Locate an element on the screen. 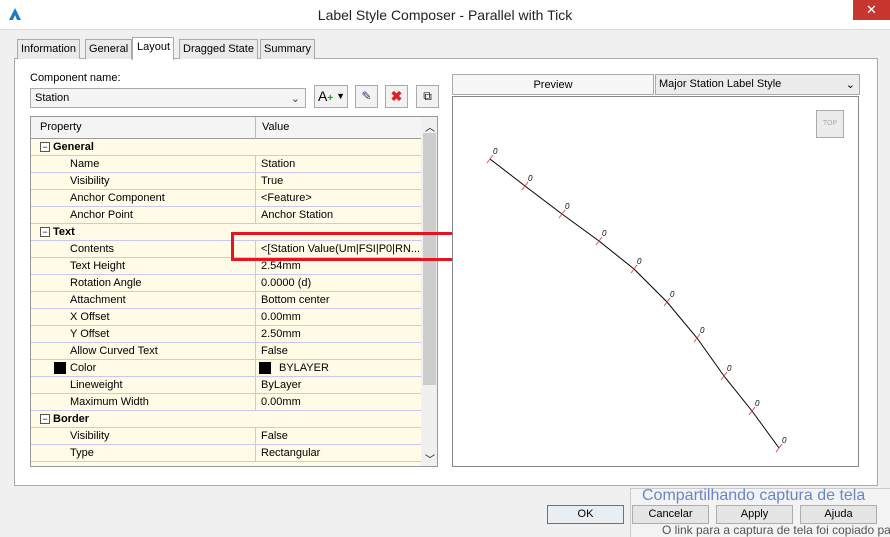 The image size is (890, 537). property-row: Type Rectangular is located at coordinates (226, 453).